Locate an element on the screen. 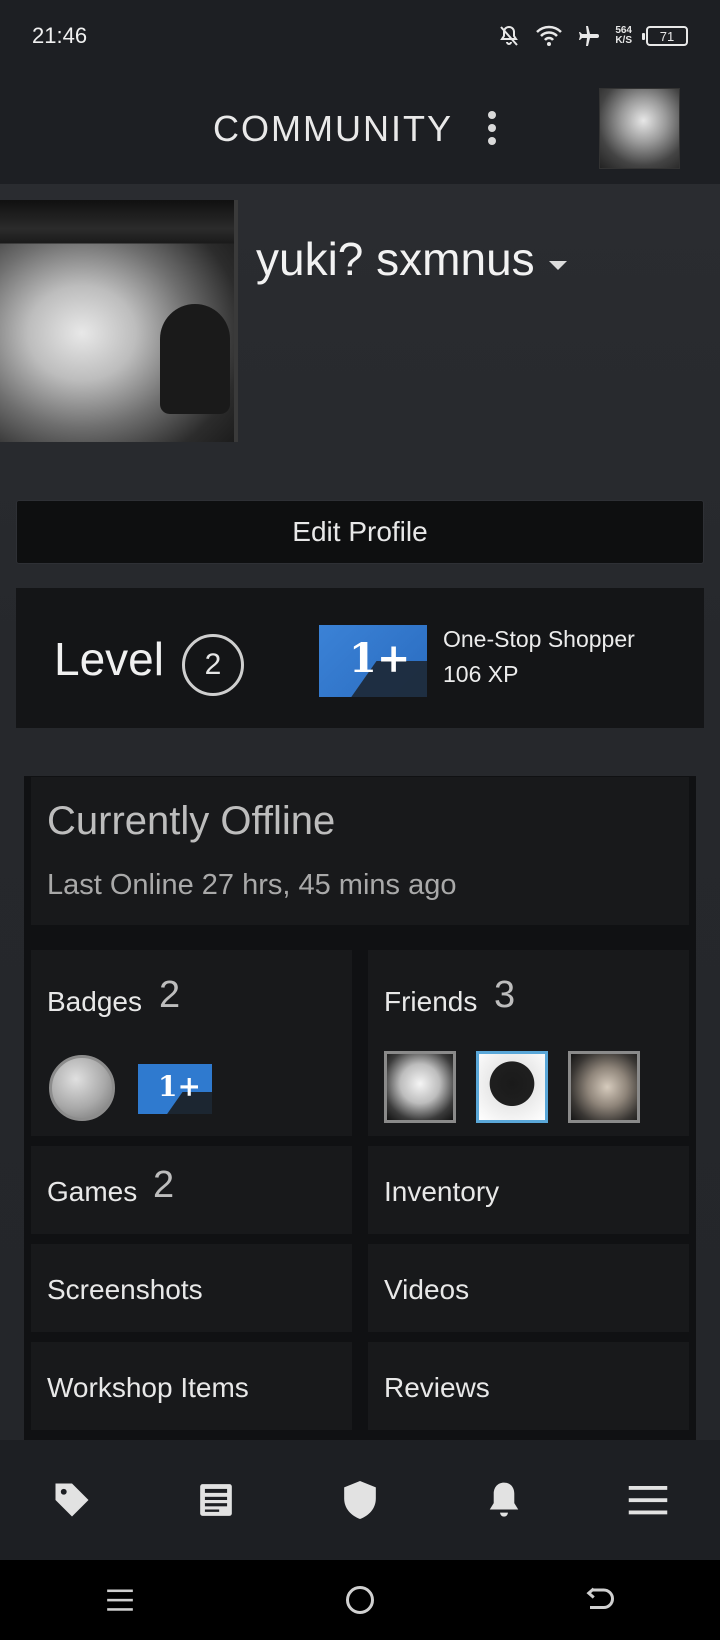  workshop-label: Workshop Items is located at coordinates (148, 1387).